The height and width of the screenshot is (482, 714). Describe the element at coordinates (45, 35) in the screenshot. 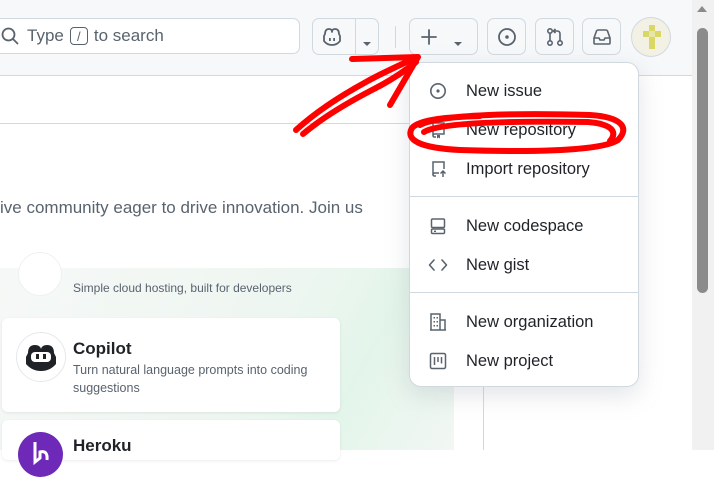

I see `search-prefix: Type` at that location.